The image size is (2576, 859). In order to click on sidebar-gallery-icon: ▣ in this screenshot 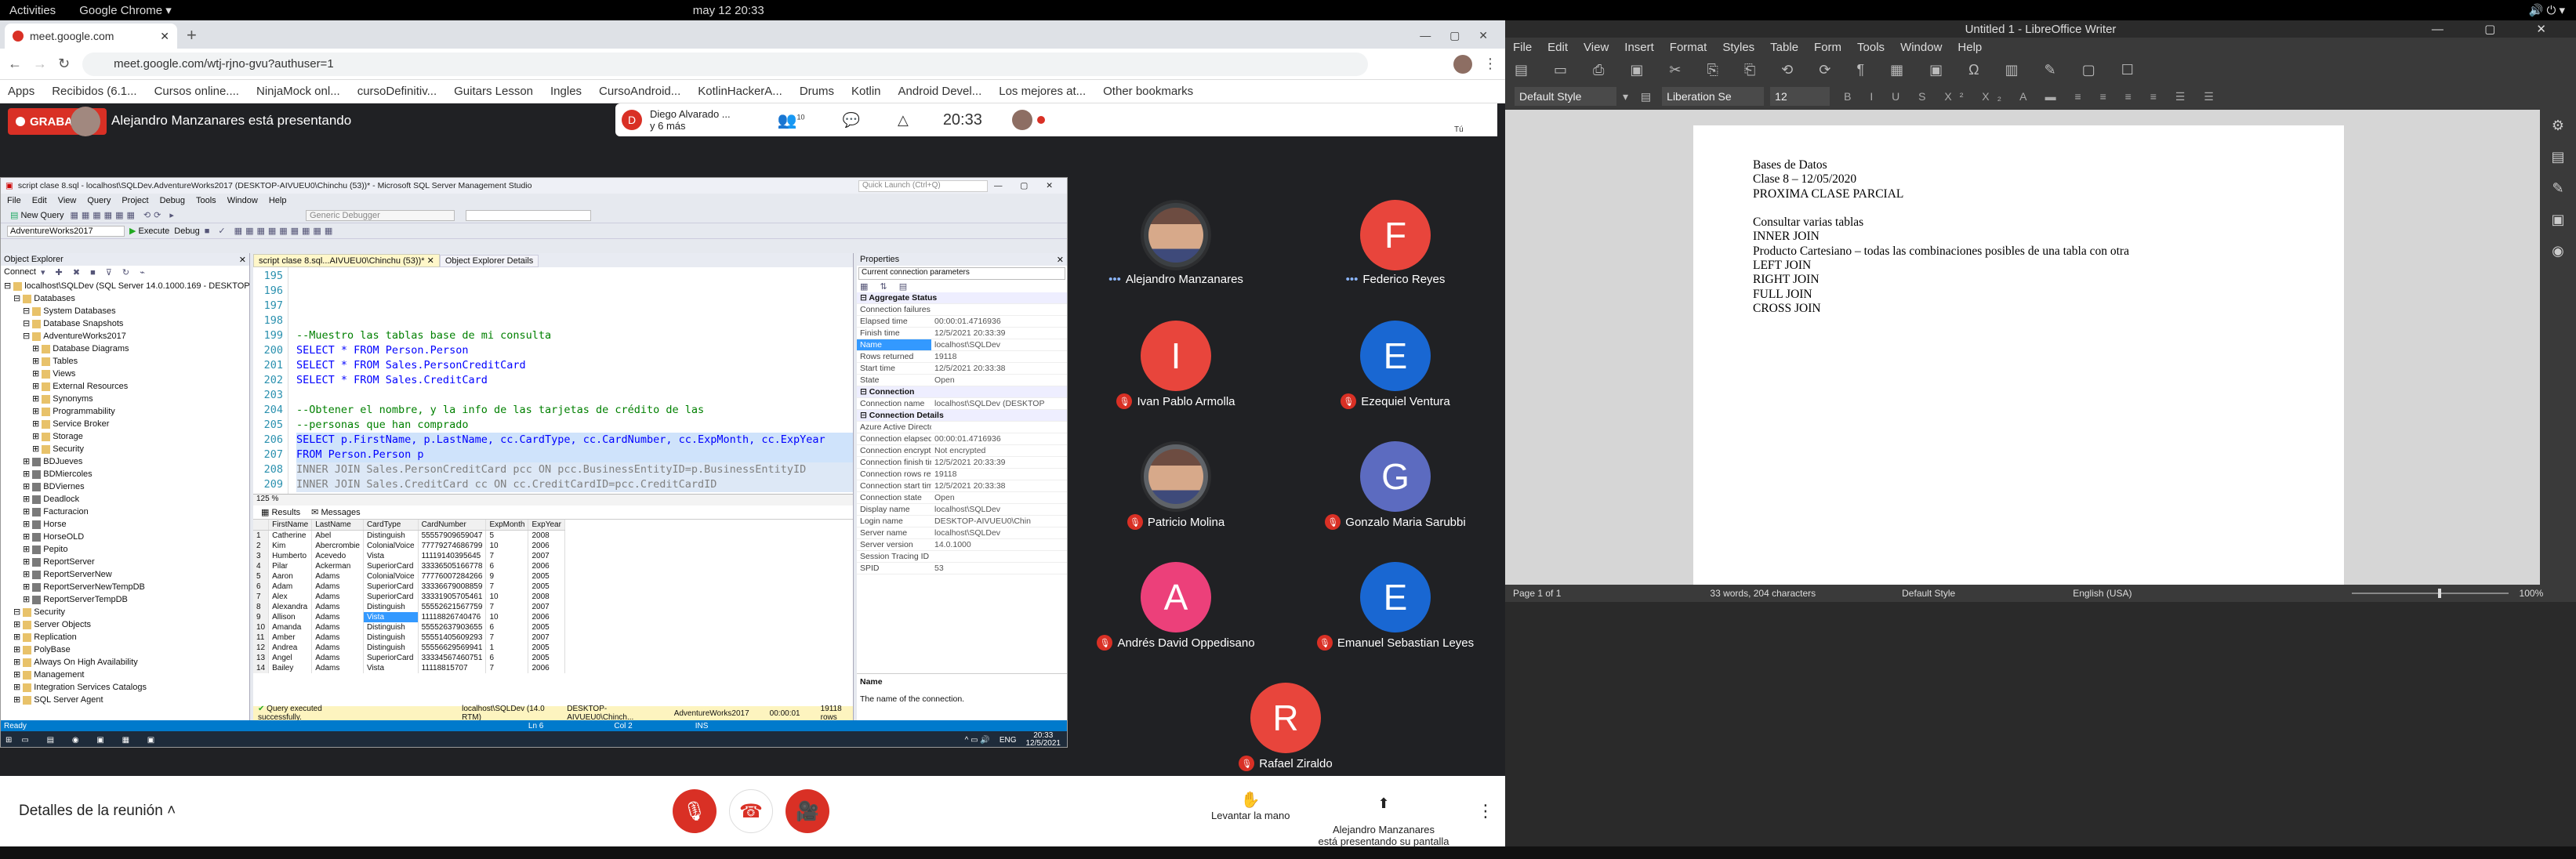, I will do `click(2558, 219)`.